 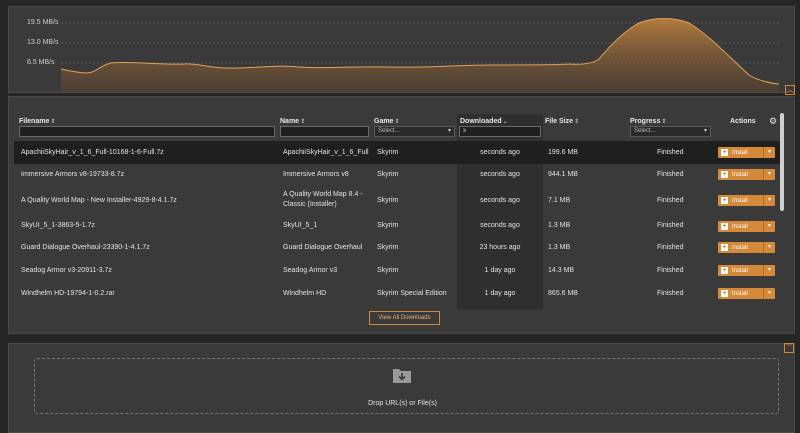 I want to click on name-cell: Immersive Armors v8, so click(x=316, y=174).